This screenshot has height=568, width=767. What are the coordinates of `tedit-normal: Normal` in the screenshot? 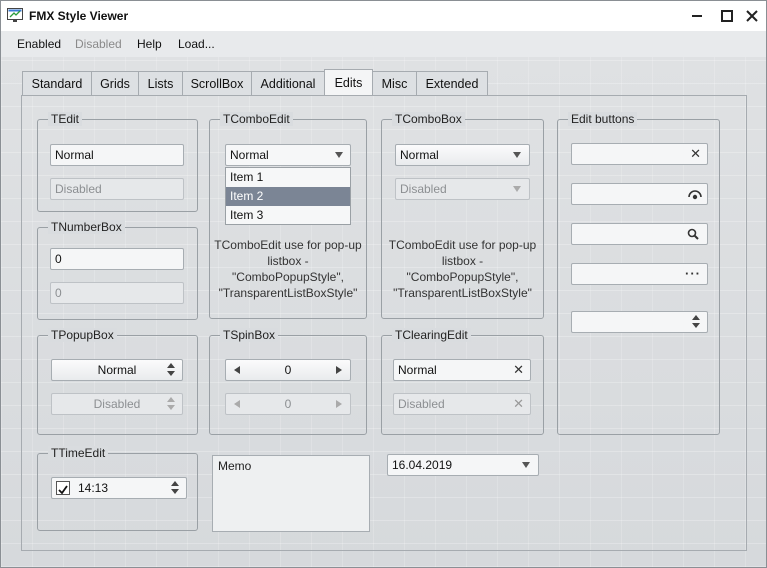 It's located at (117, 155).